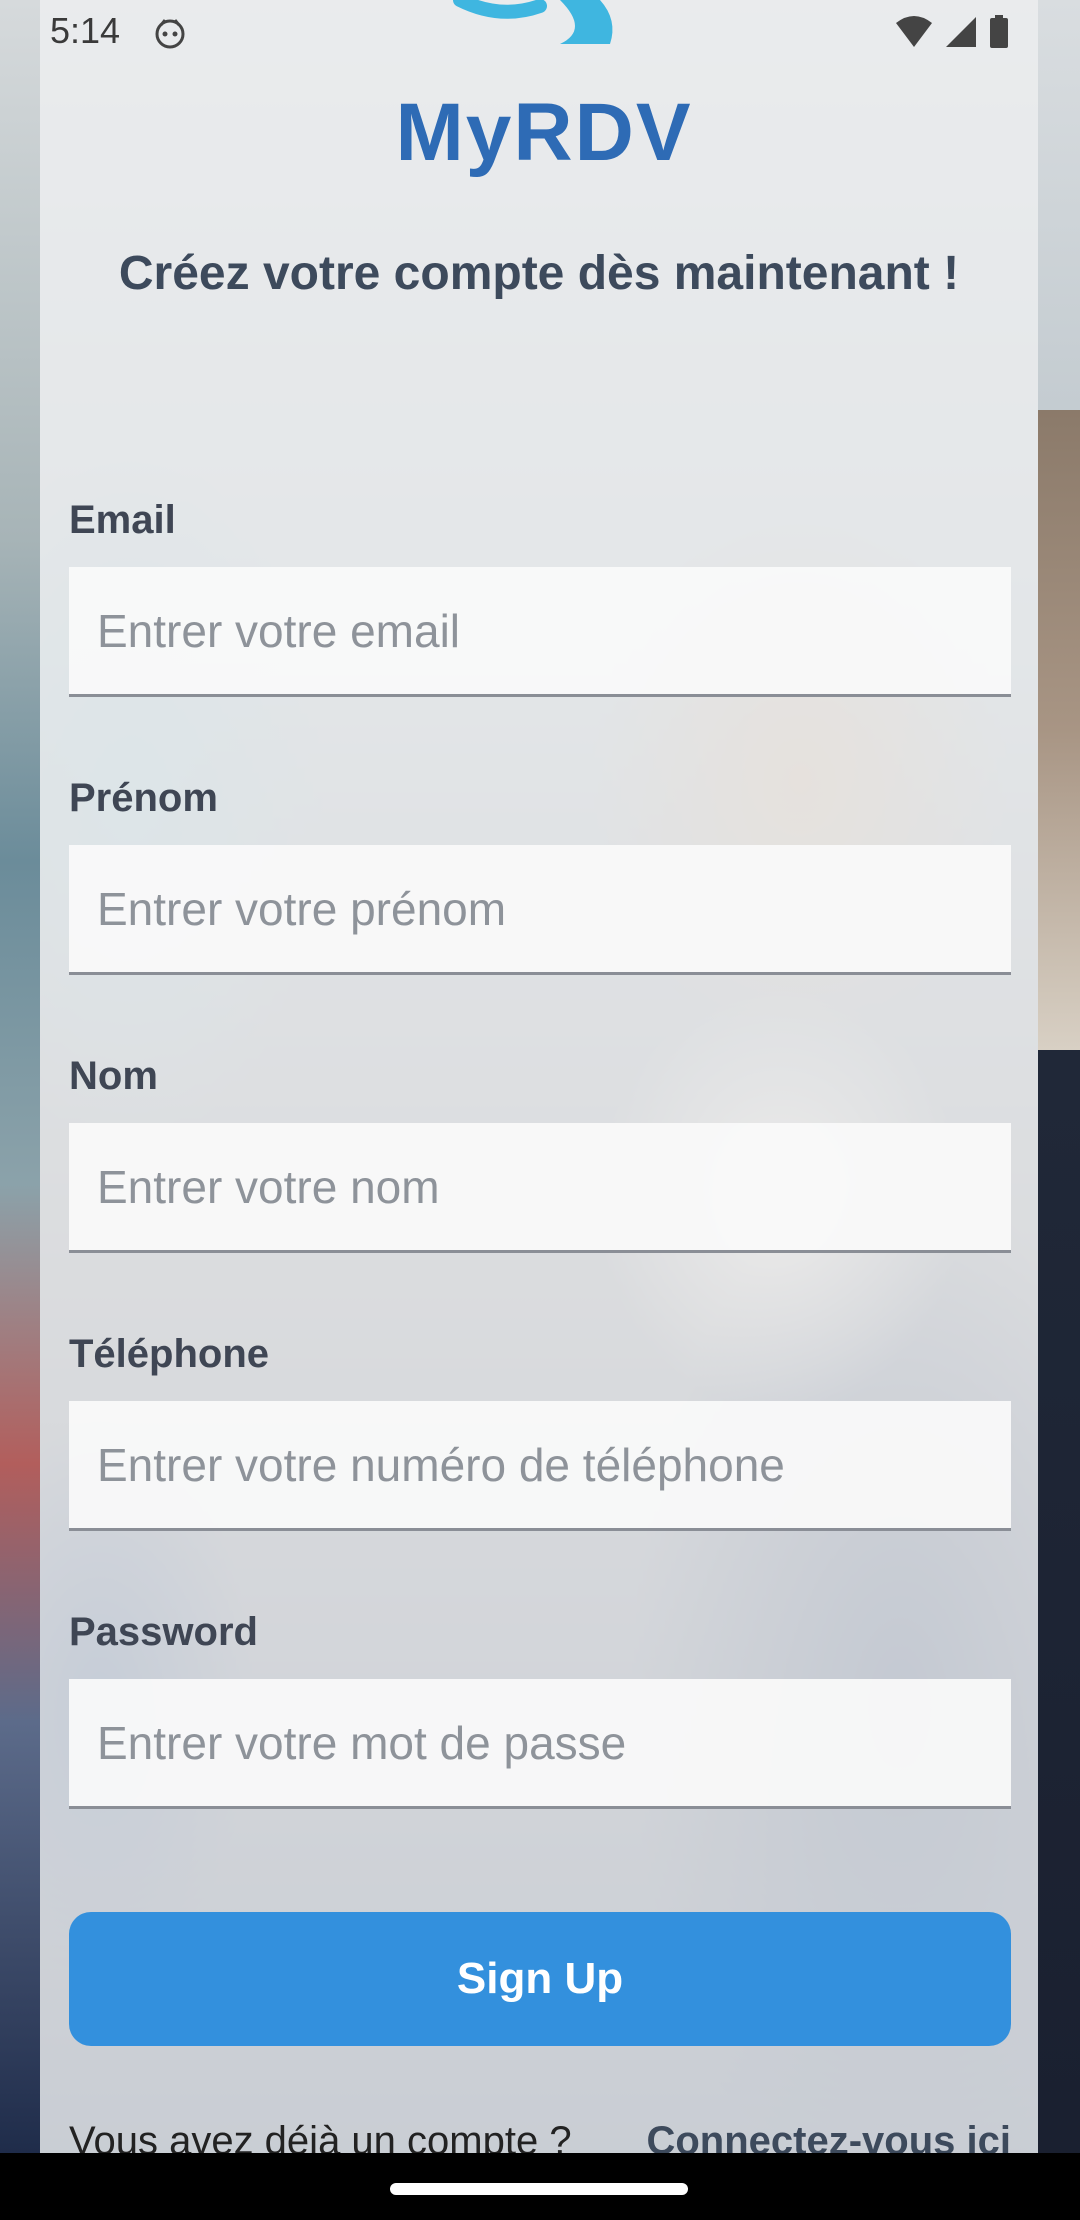 This screenshot has height=2220, width=1080. I want to click on phone-field, so click(540, 1466).